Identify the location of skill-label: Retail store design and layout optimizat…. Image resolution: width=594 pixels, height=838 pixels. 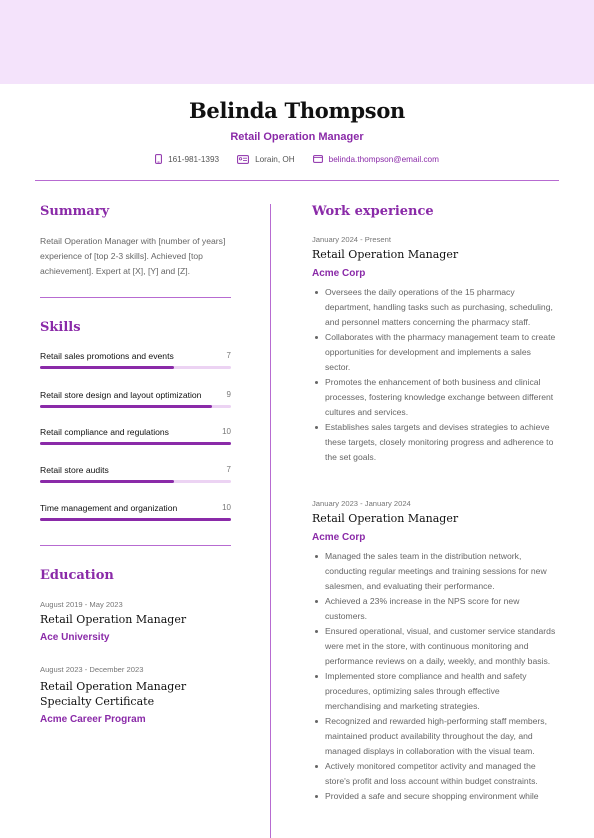
(121, 395).